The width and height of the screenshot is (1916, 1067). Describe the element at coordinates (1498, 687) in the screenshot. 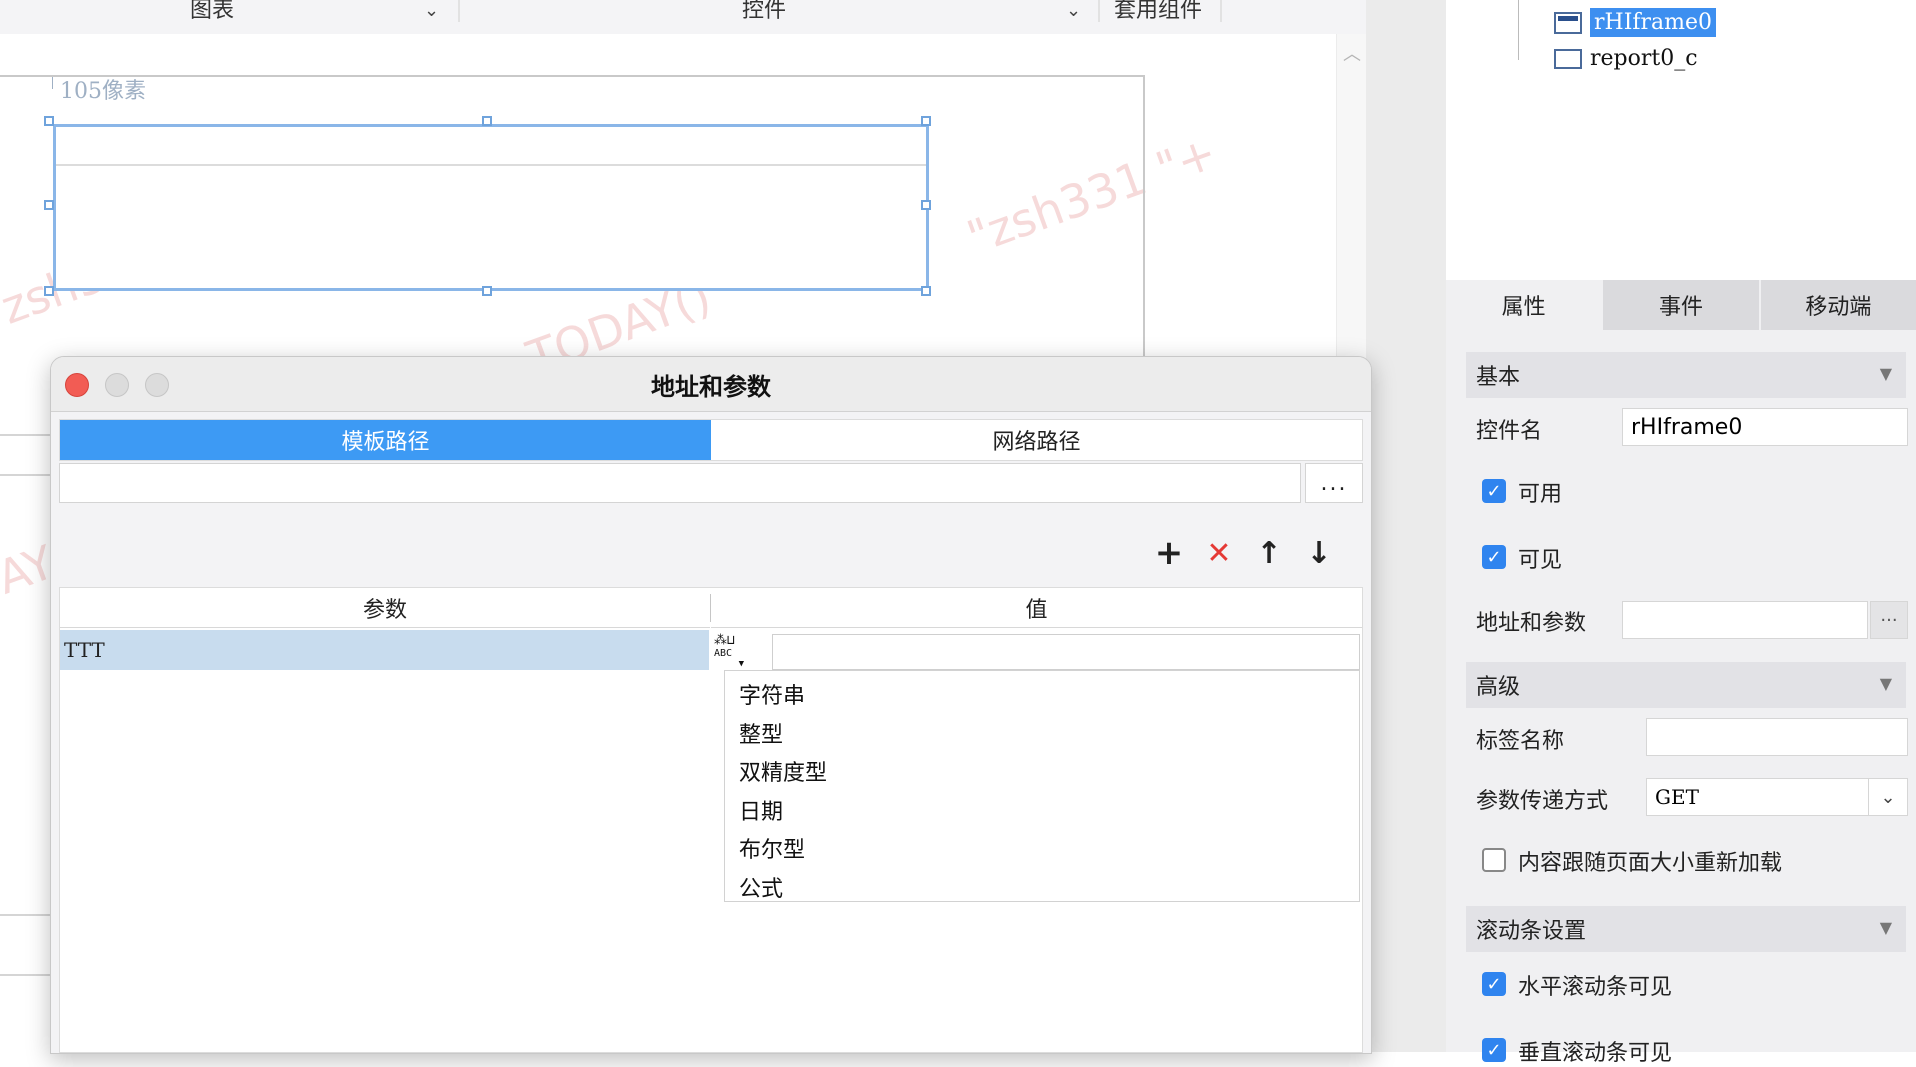

I see `section-title: 高级` at that location.